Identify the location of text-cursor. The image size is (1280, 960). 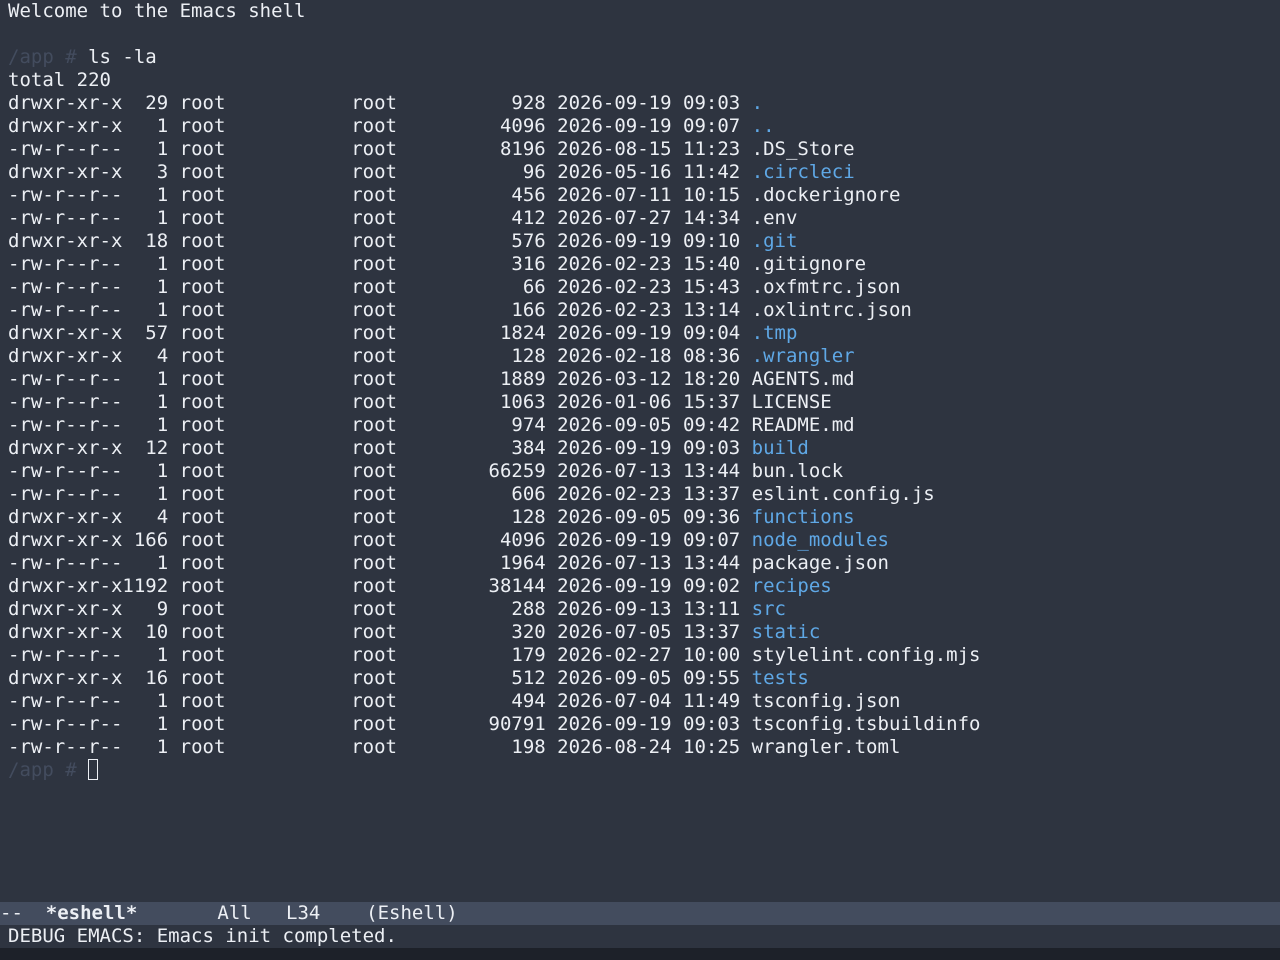
(93, 769).